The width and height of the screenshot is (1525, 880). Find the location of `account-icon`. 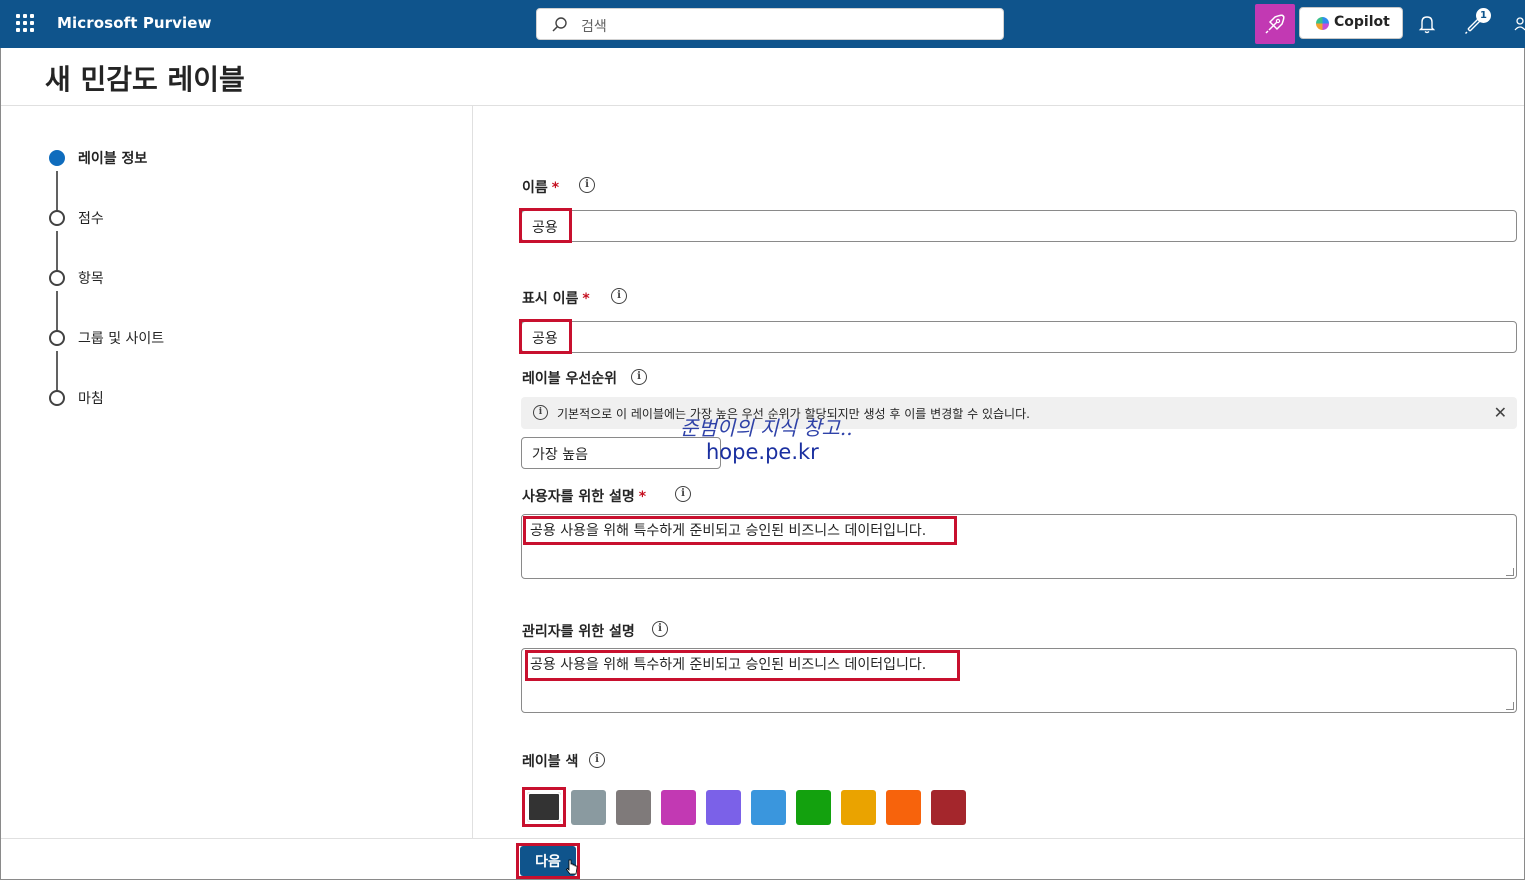

account-icon is located at coordinates (1518, 24).